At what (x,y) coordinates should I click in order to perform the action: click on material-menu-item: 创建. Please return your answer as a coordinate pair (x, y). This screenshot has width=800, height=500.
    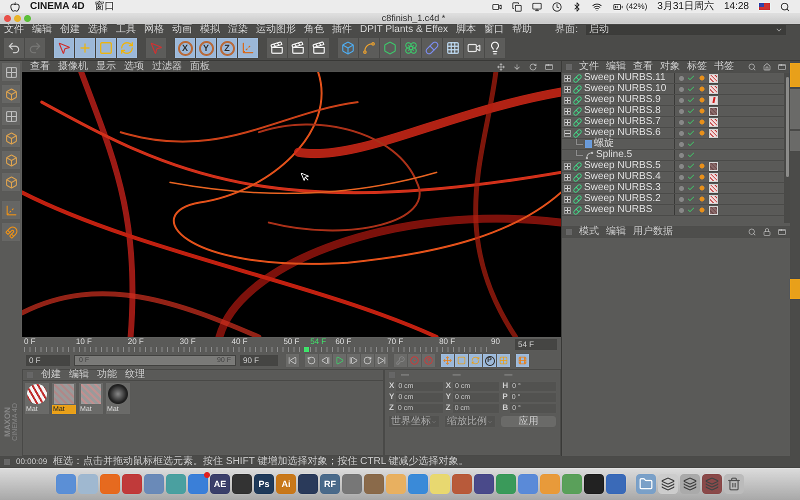
    Looking at the image, I should click on (51, 375).